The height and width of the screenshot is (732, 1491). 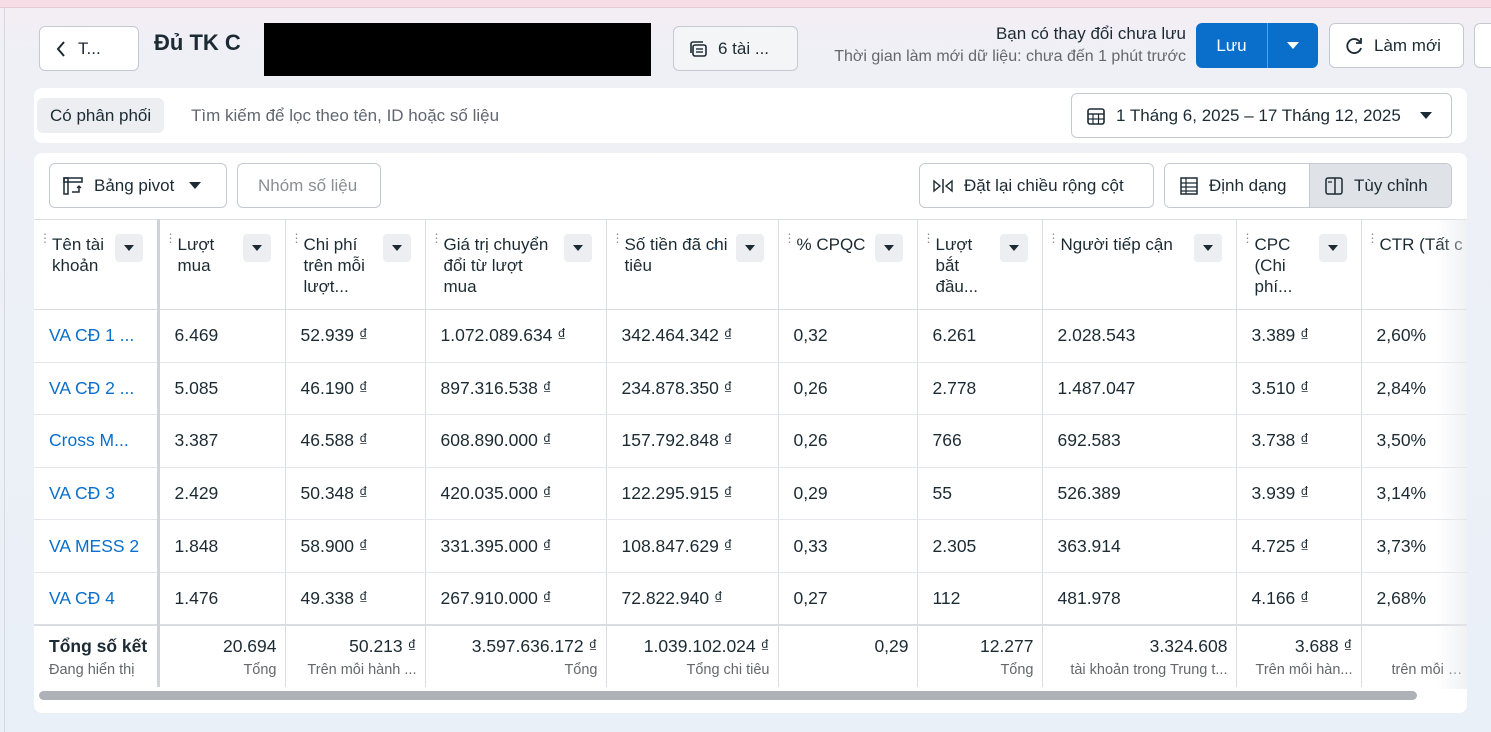 I want to click on save-button: Lưu, so click(x=1232, y=45).